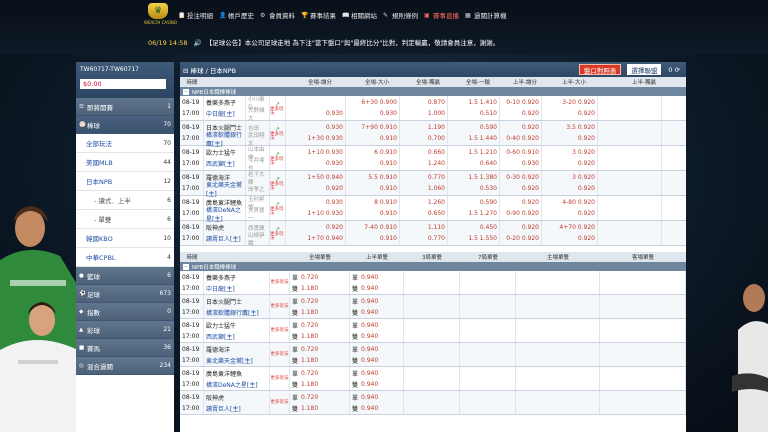 Image resolution: width=768 pixels, height=432 pixels. I want to click on sidebar-sport-1: ⚾ 棒球 70, so click(125, 125).